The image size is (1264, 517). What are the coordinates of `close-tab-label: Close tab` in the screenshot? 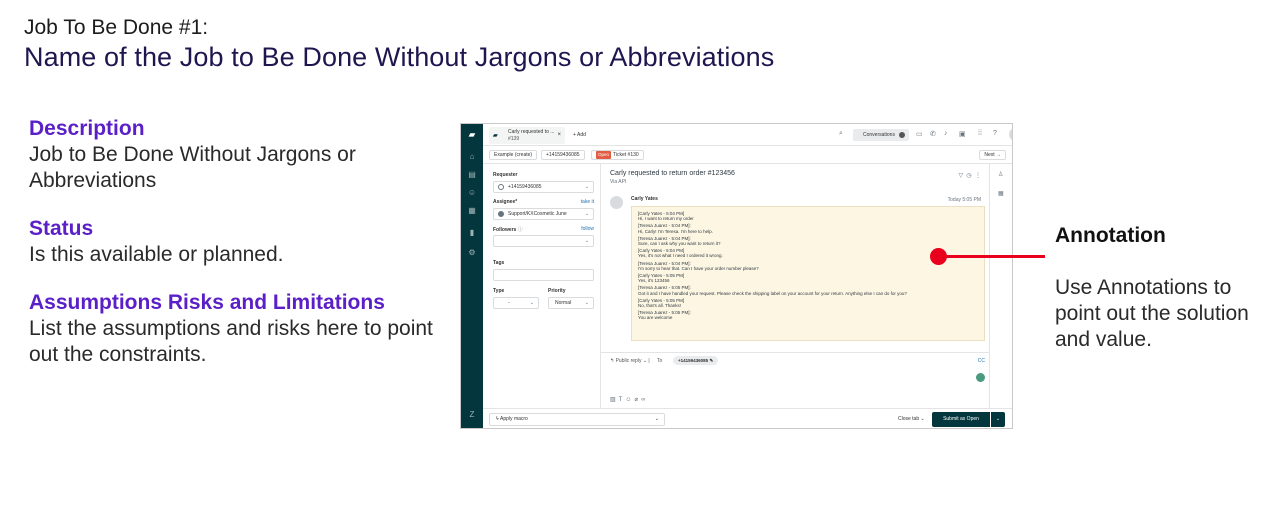 It's located at (909, 419).